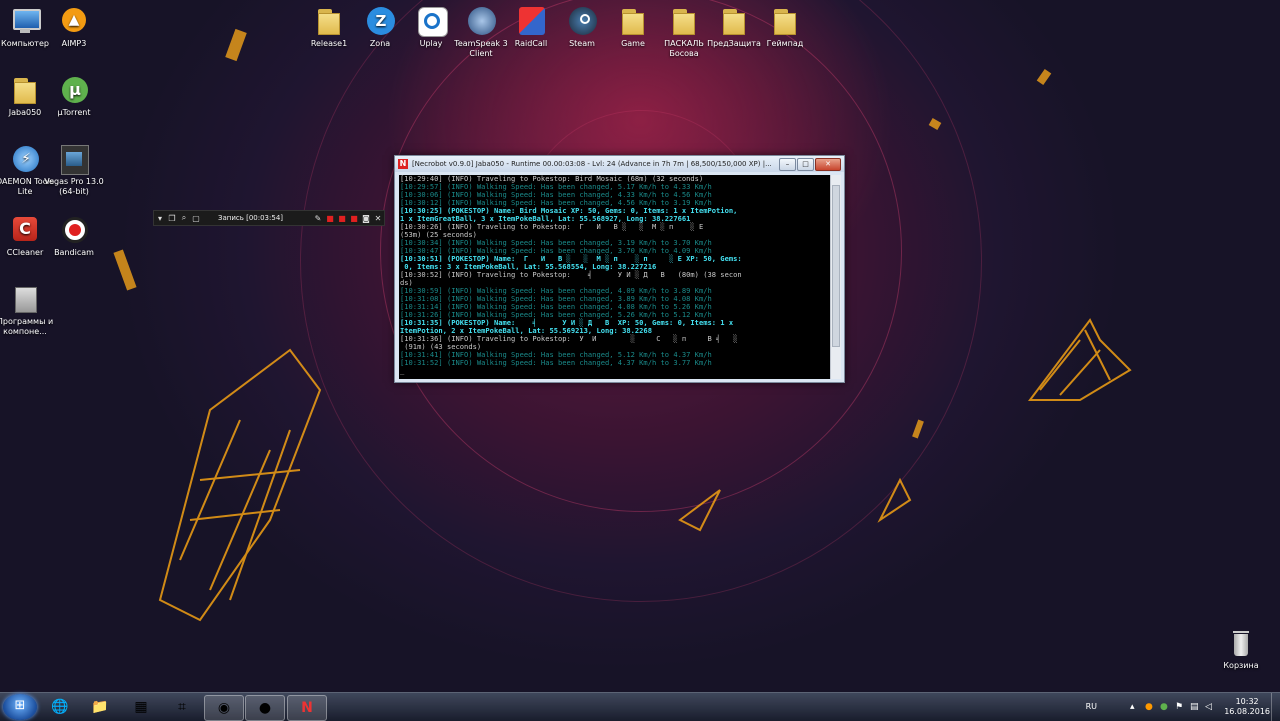 The height and width of the screenshot is (721, 1280). I want to click on volume-icon: ◁, so click(1210, 707).